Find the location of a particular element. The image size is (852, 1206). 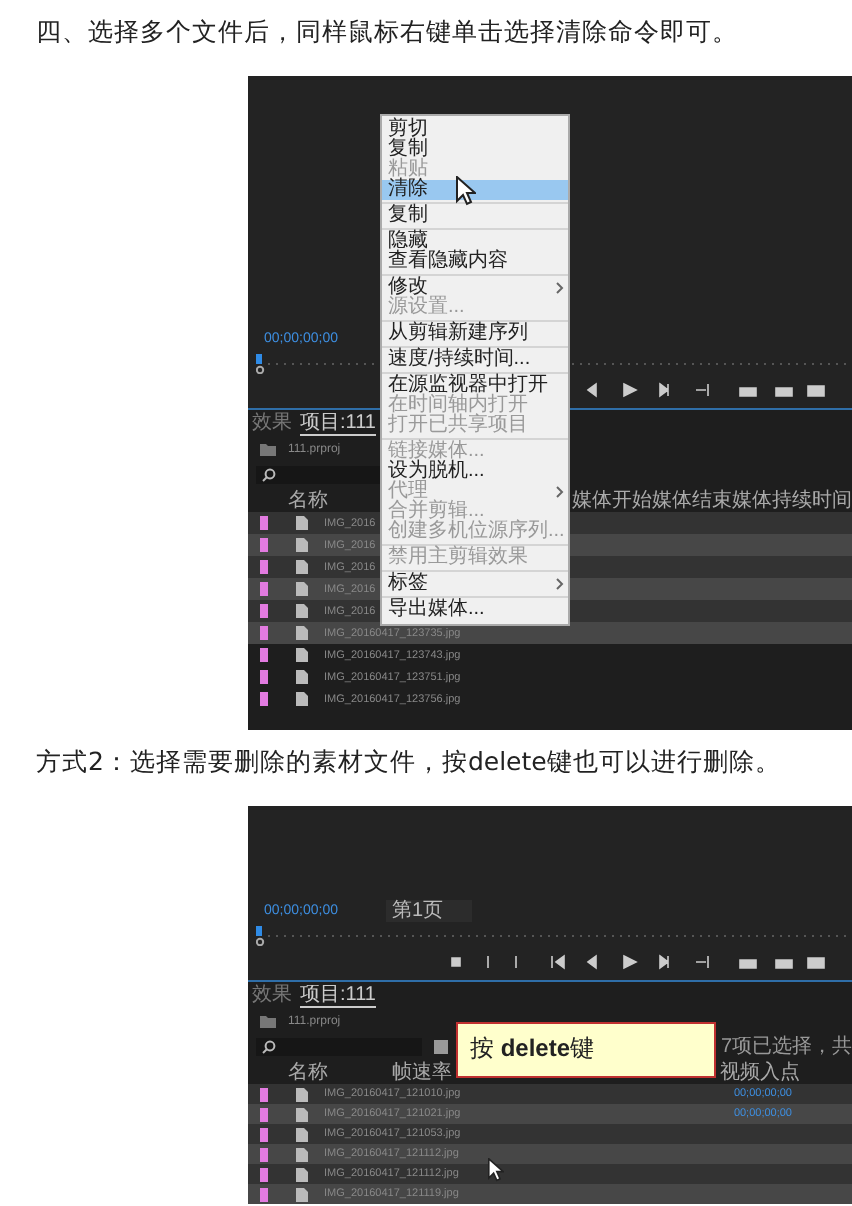

tooltip: 按 delete键 is located at coordinates (586, 1050).